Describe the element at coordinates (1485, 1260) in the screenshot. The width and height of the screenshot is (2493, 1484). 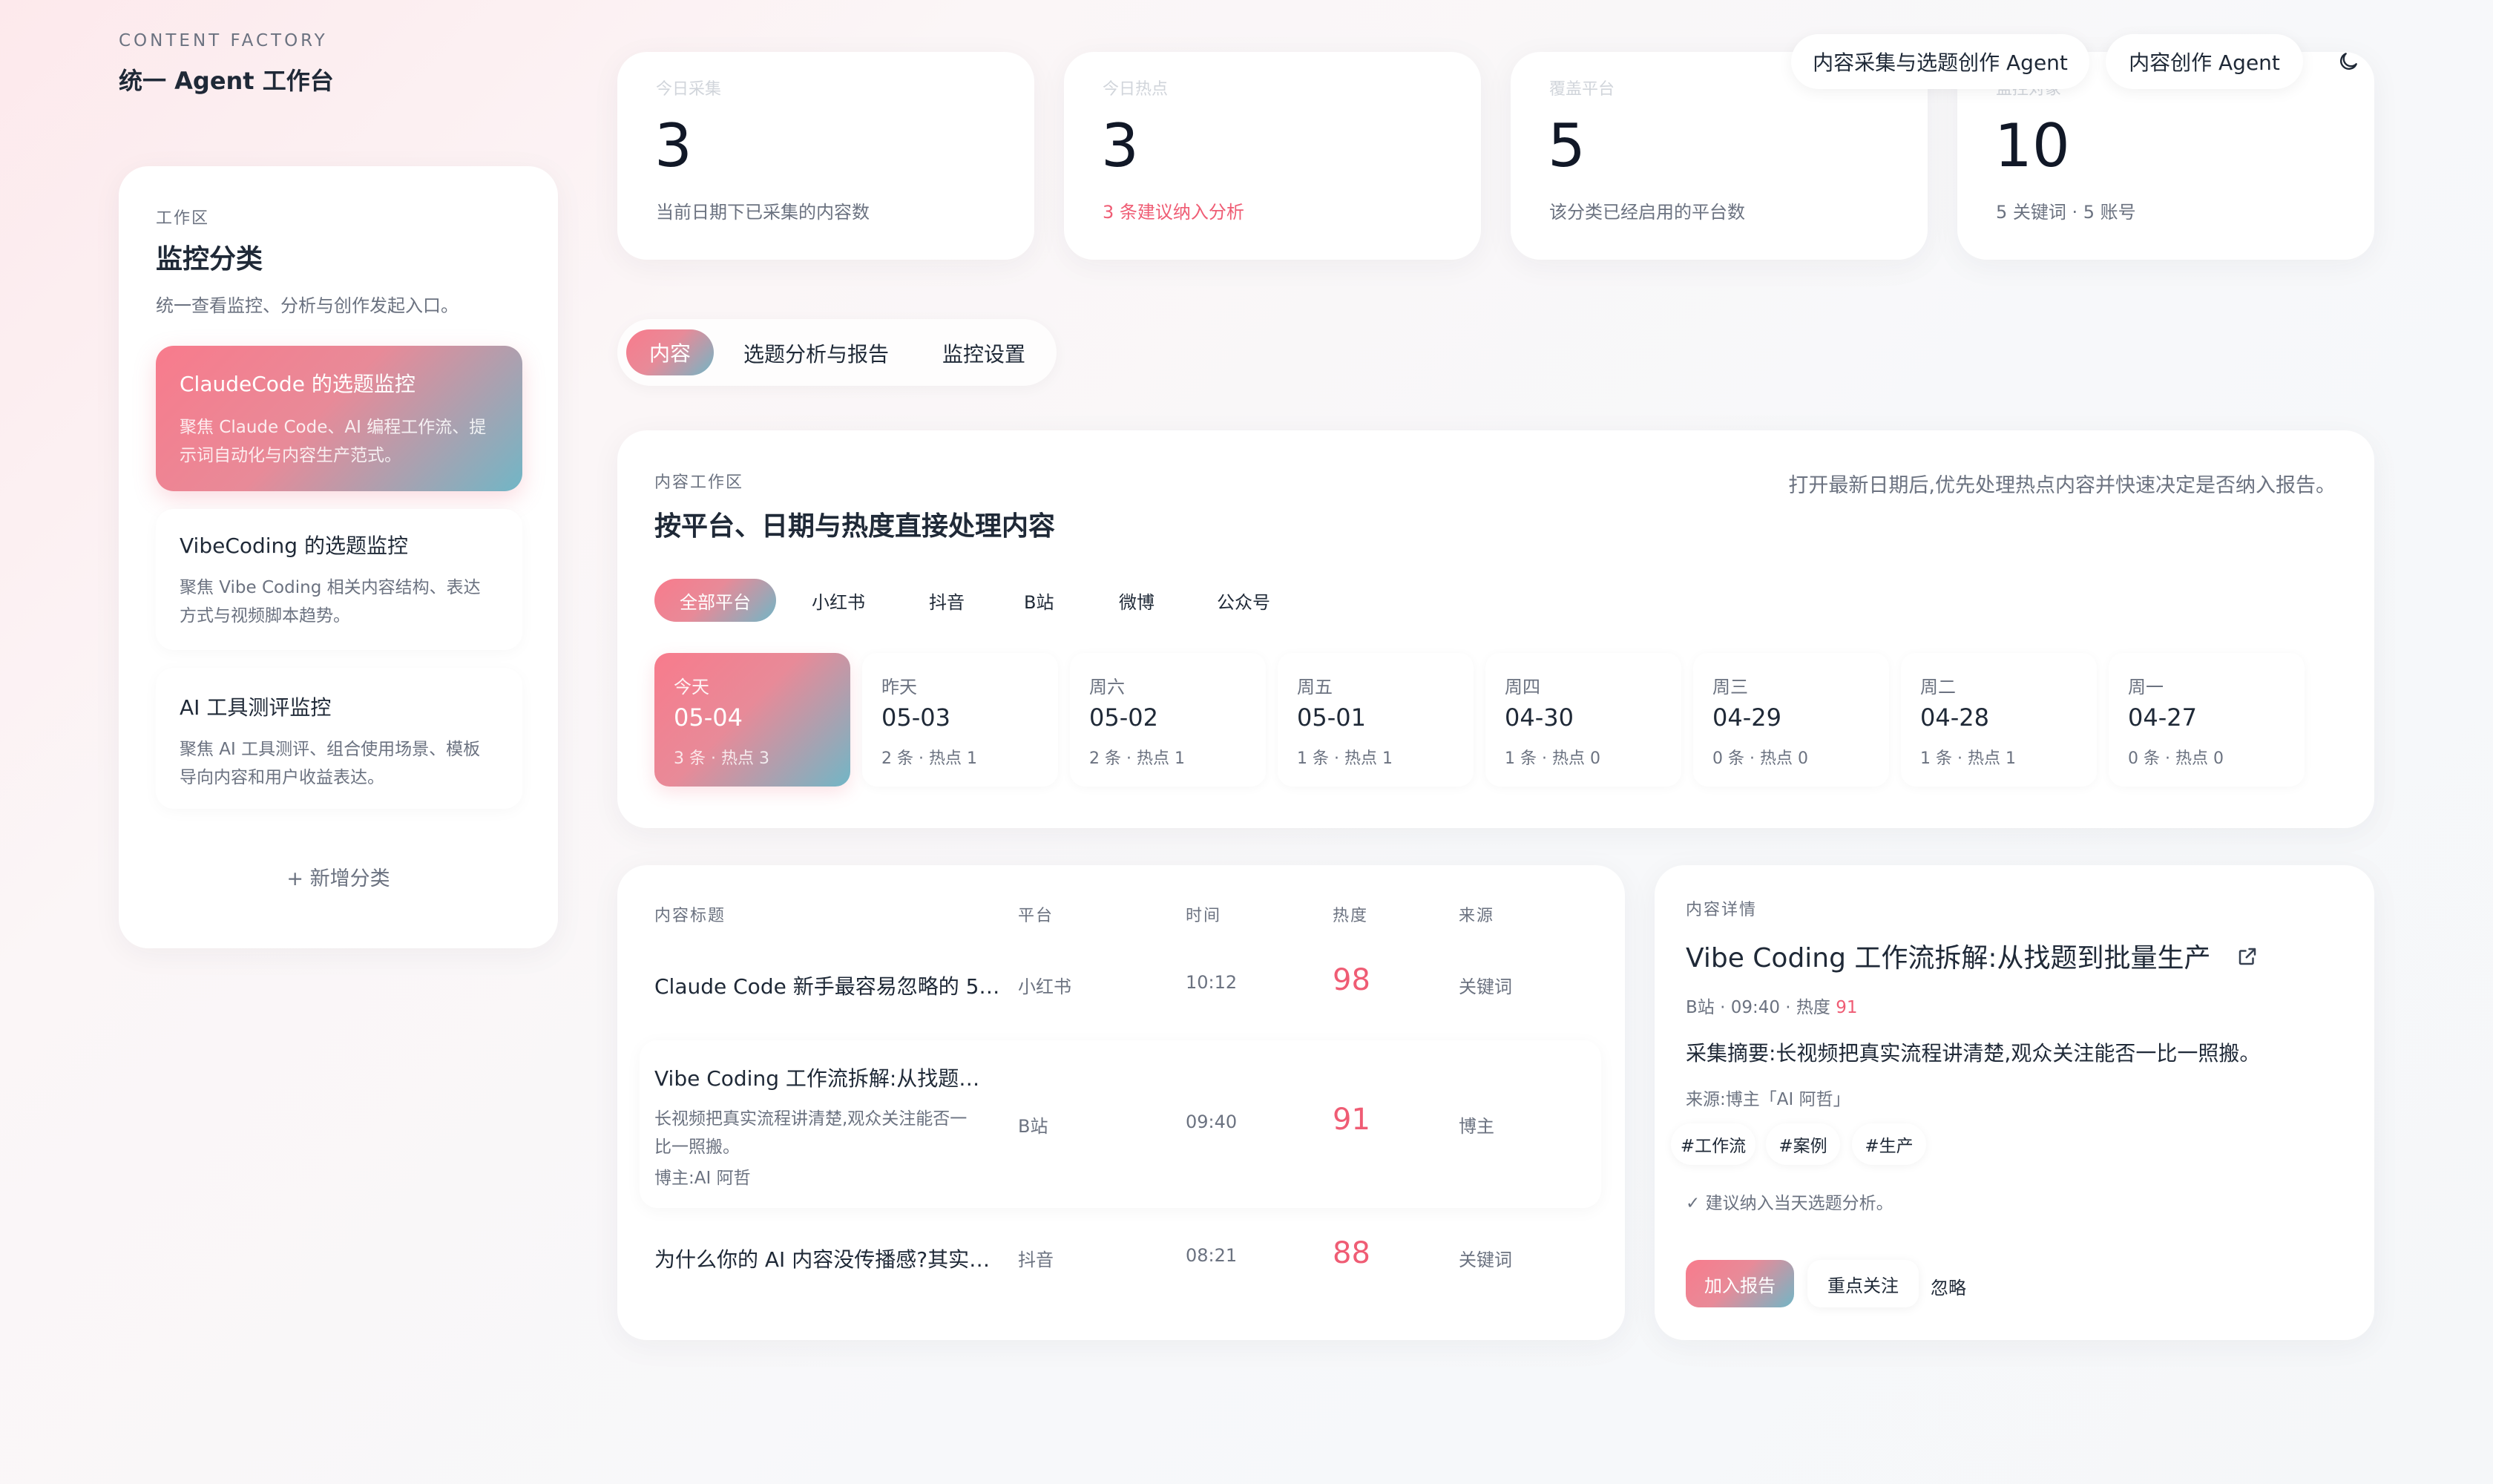
I see `row-source: 关键词` at that location.